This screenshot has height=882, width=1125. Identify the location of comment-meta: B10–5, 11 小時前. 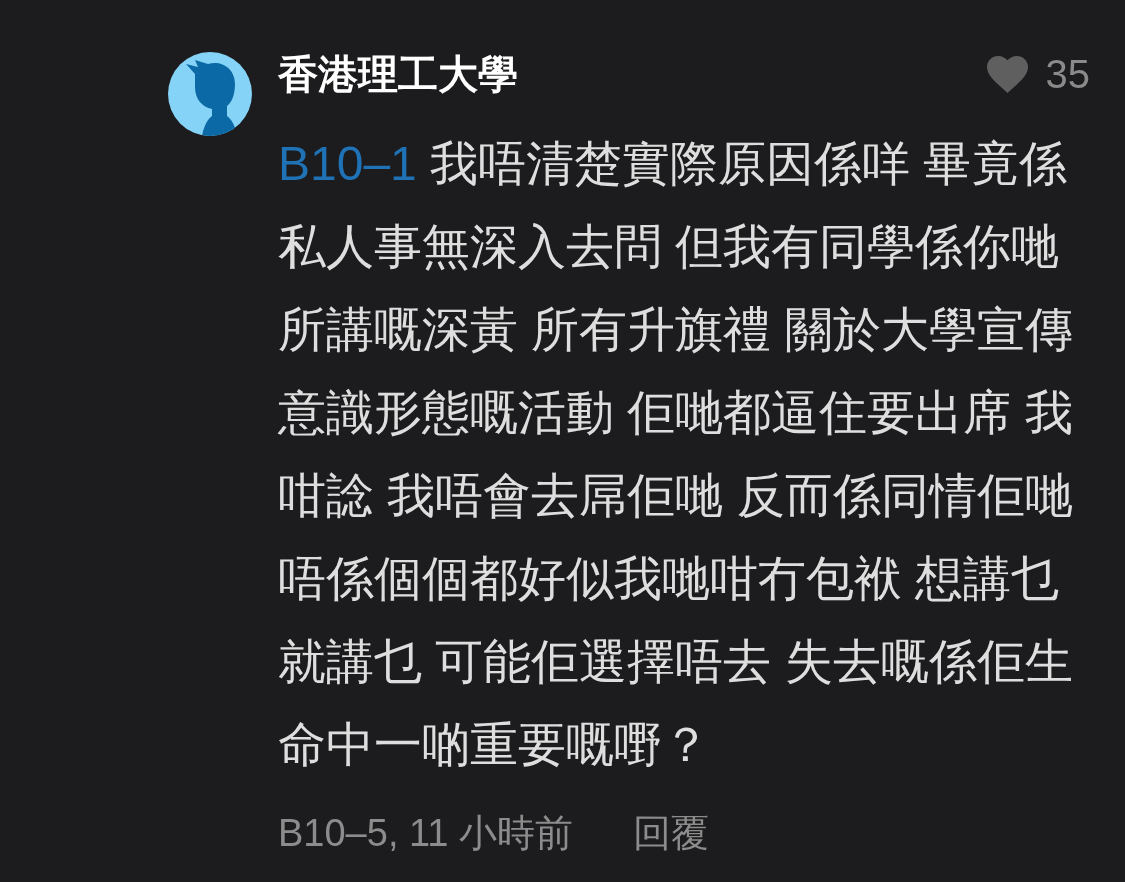
(425, 833).